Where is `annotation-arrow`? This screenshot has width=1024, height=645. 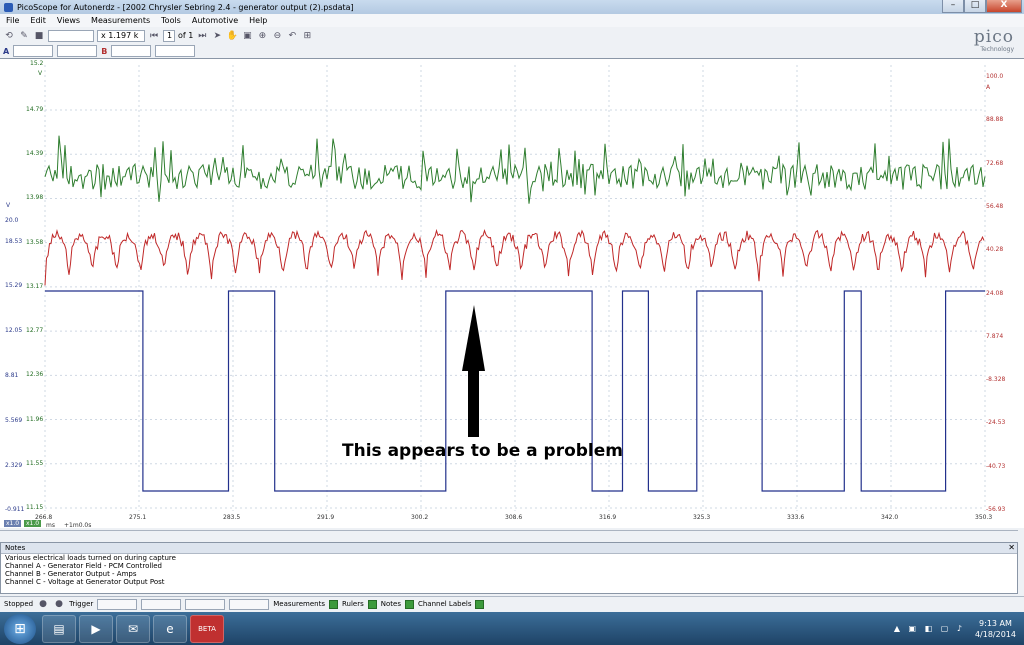 annotation-arrow is located at coordinates (473, 371).